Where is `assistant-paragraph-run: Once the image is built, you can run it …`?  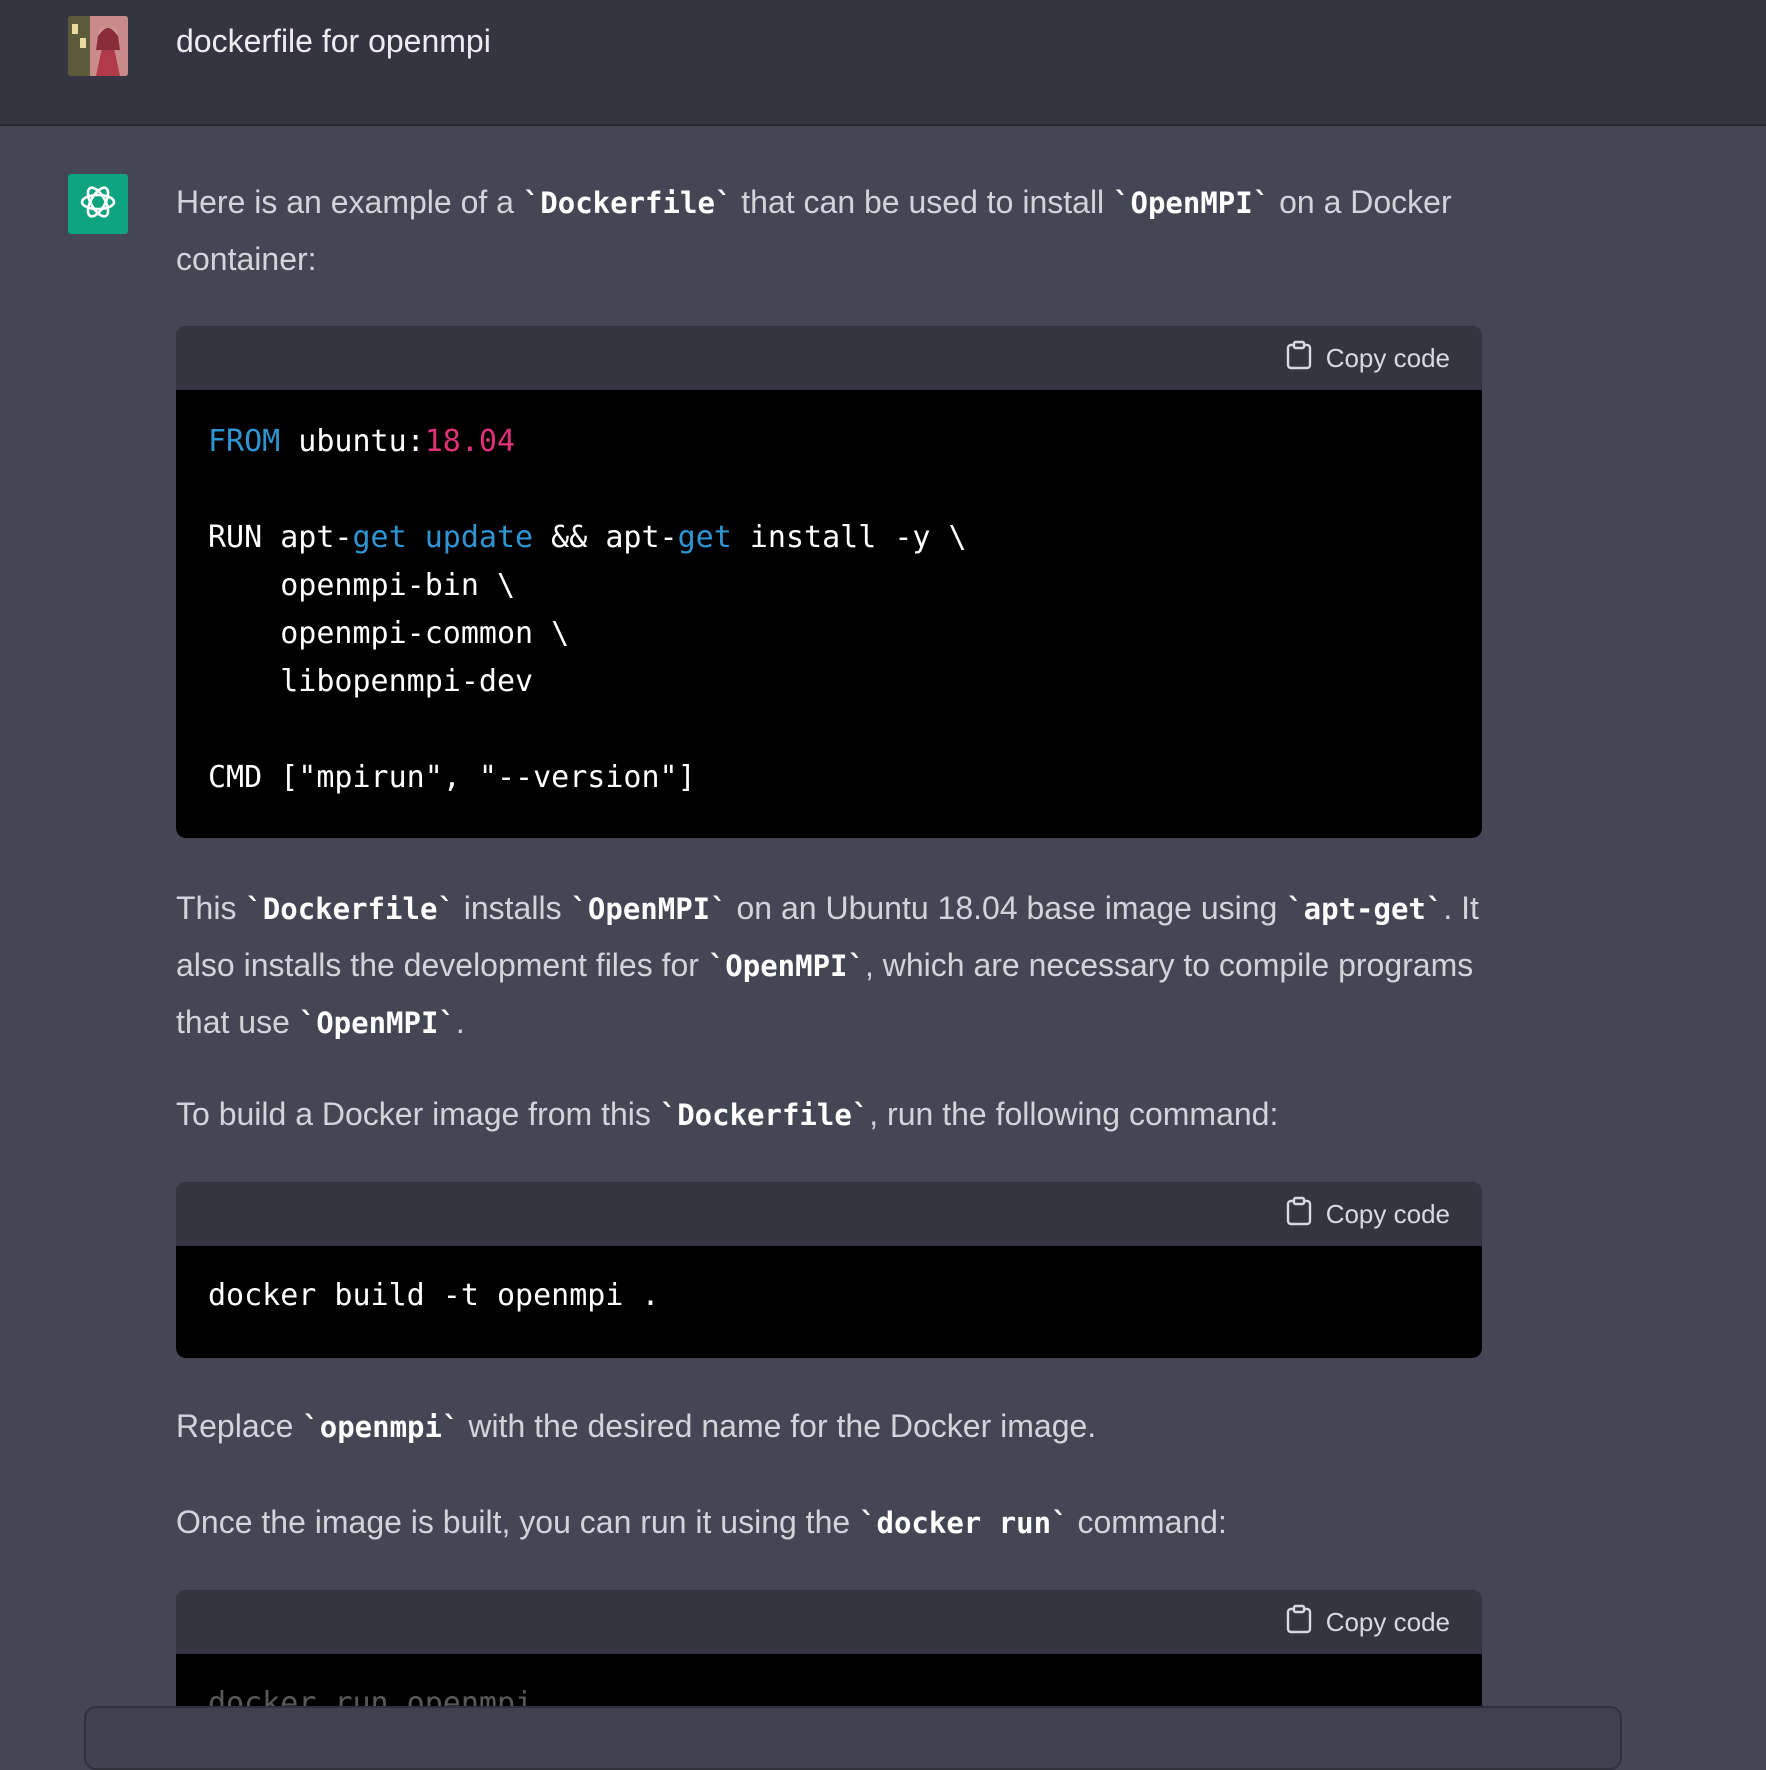 assistant-paragraph-run: Once the image is built, you can run it … is located at coordinates (701, 1522).